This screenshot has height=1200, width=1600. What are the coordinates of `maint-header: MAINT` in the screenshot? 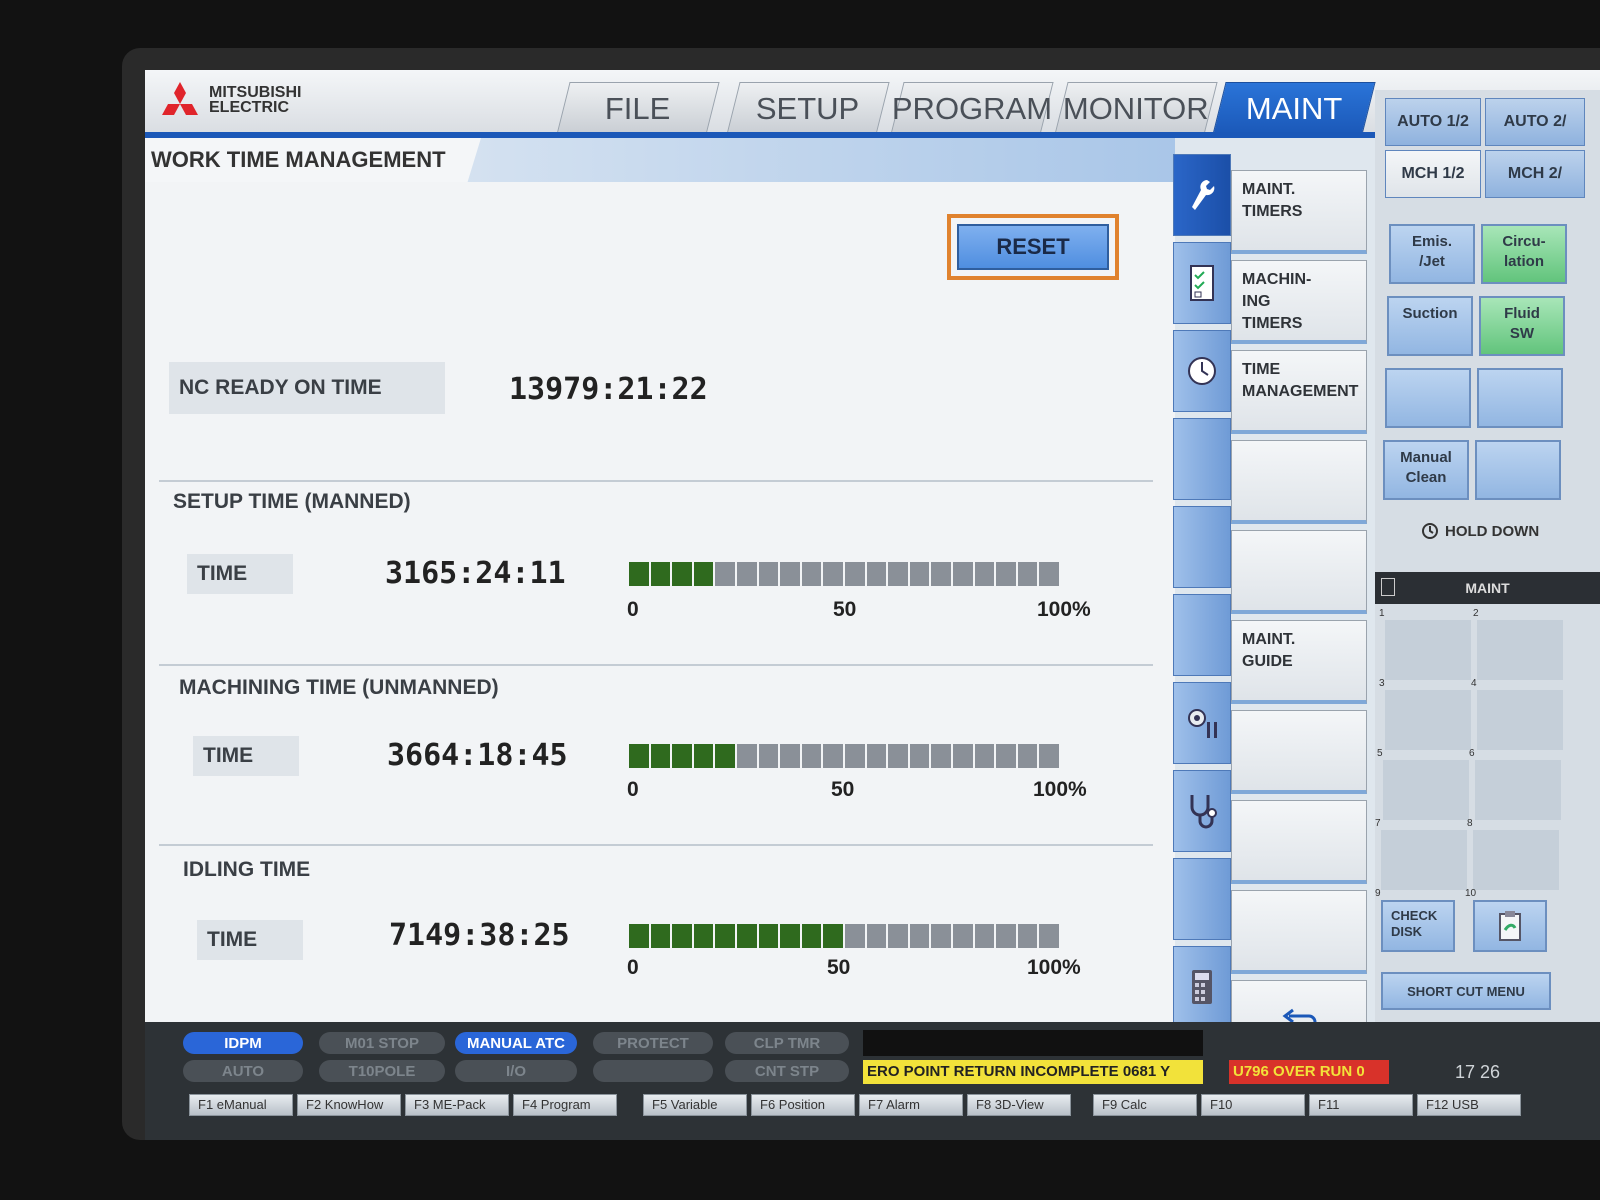 It's located at (1487, 588).